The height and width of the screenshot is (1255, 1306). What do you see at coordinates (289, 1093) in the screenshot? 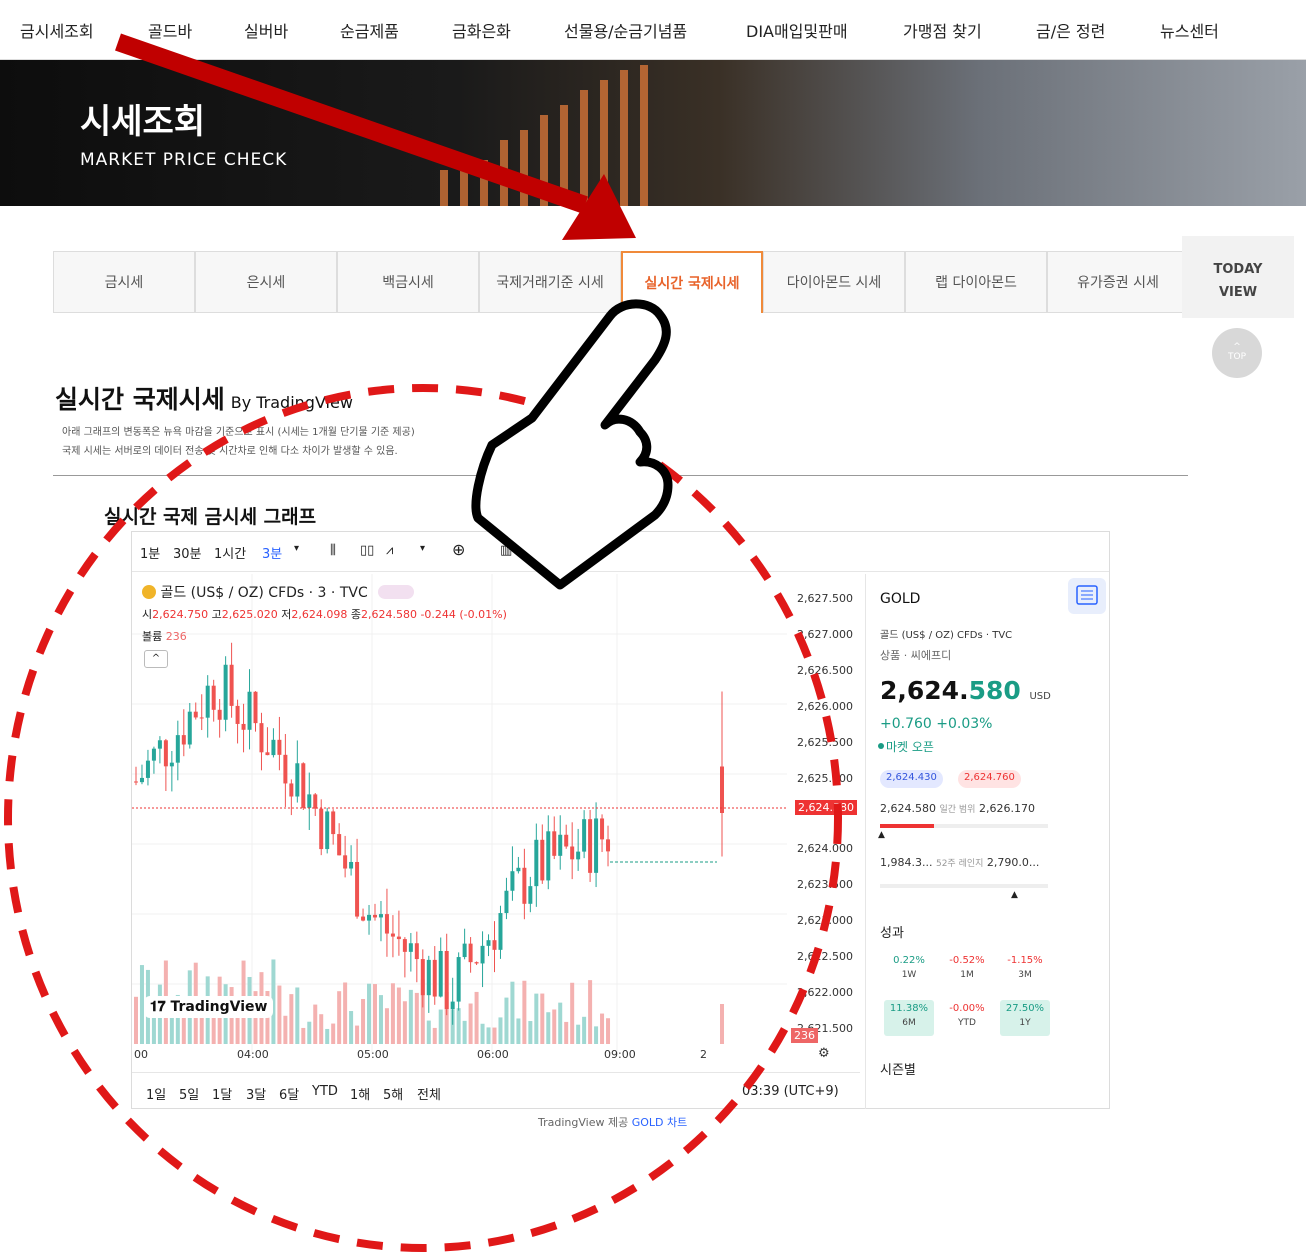
I see `range-6m: 6달` at bounding box center [289, 1093].